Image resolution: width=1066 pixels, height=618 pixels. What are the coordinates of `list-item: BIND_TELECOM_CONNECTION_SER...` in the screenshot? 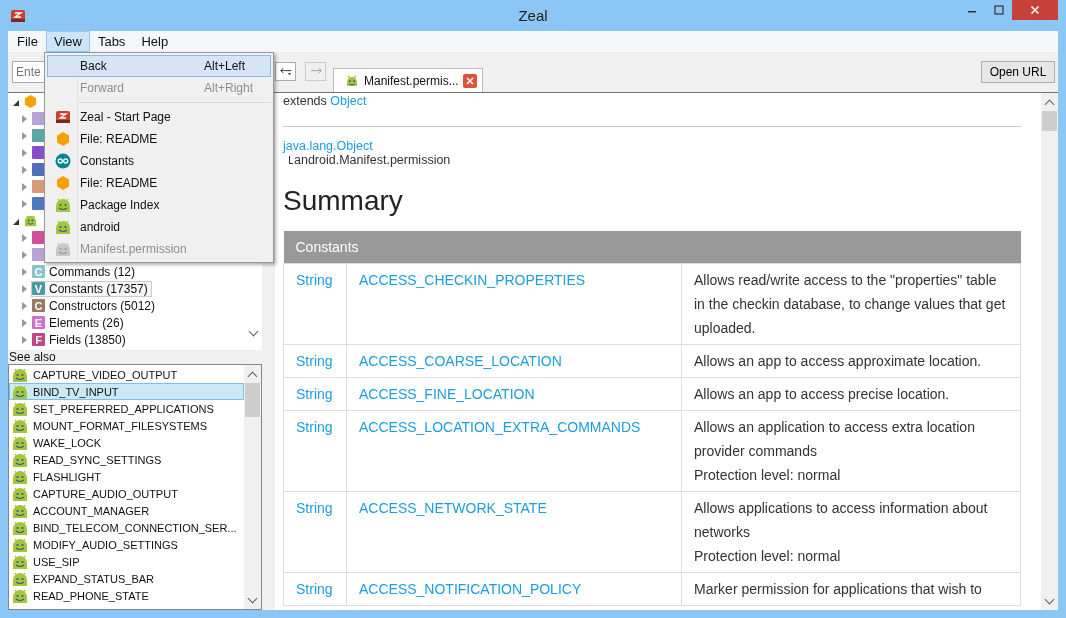 It's located at (126, 527).